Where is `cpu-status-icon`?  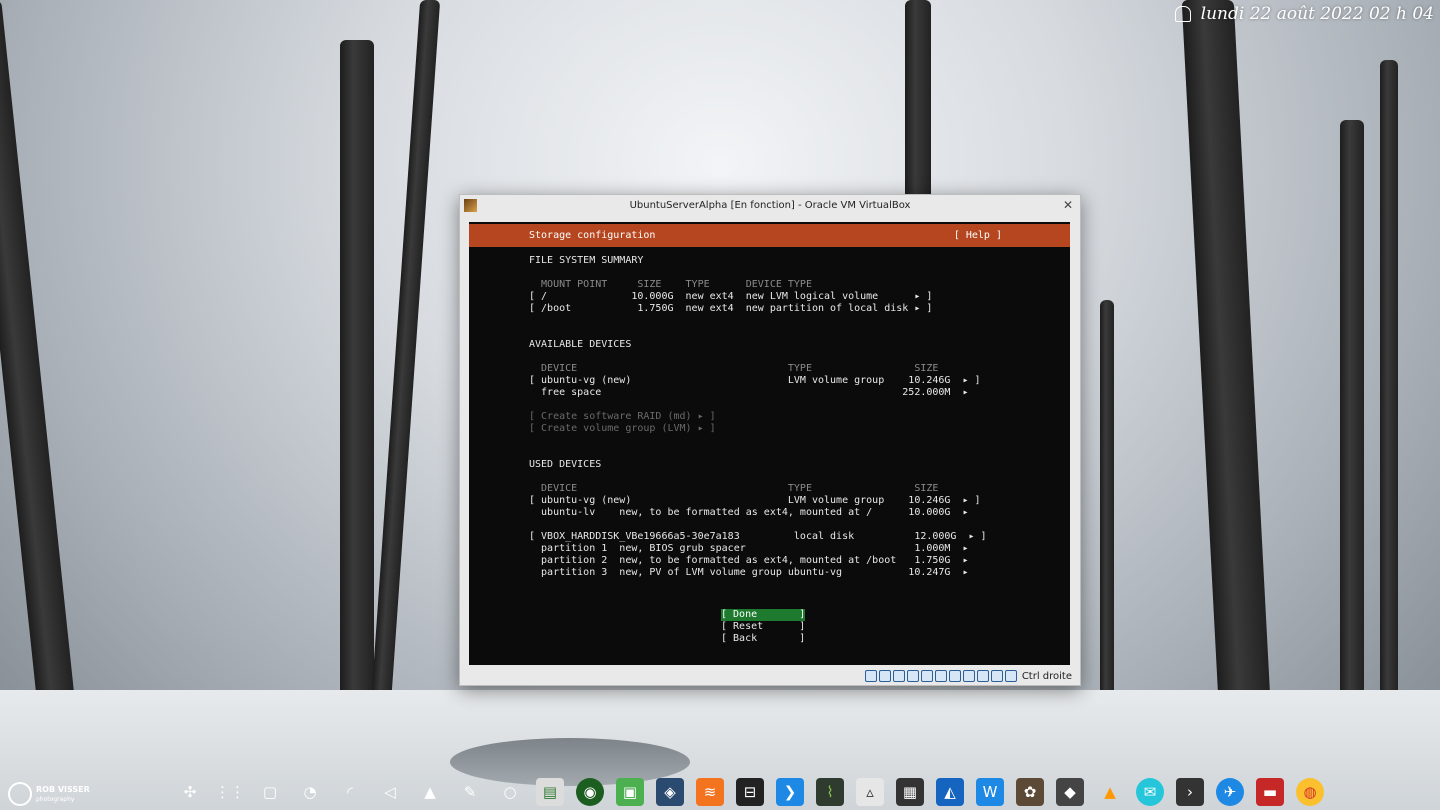 cpu-status-icon is located at coordinates (982, 676).